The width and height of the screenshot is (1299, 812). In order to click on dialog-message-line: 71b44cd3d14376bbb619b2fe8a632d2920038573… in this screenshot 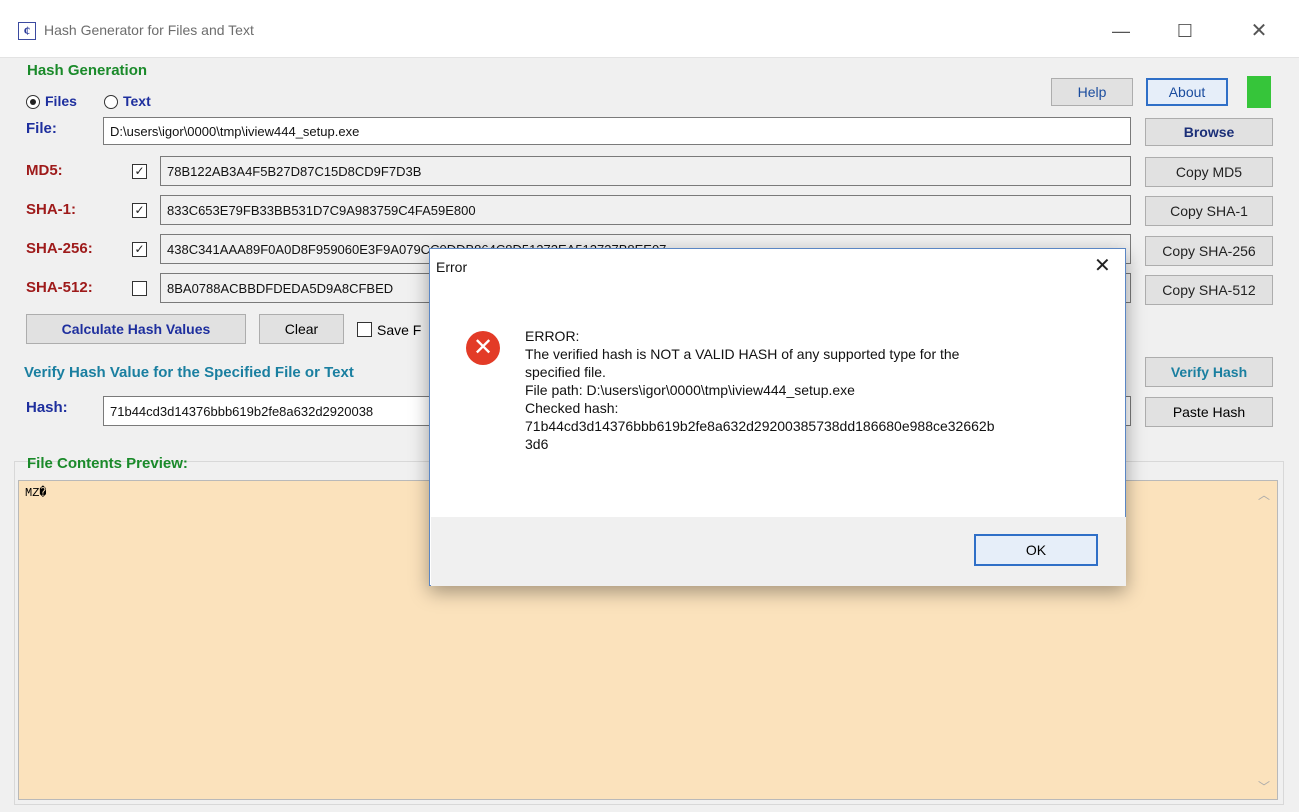, I will do `click(760, 426)`.